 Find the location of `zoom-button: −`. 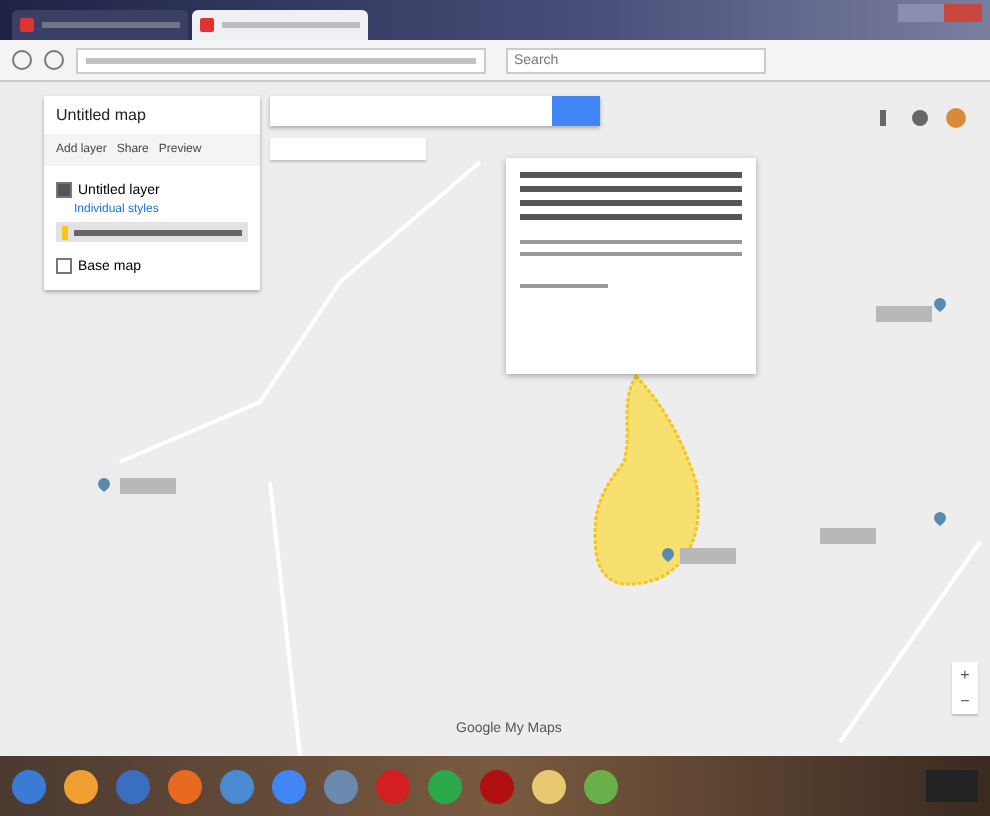

zoom-button: − is located at coordinates (965, 701).